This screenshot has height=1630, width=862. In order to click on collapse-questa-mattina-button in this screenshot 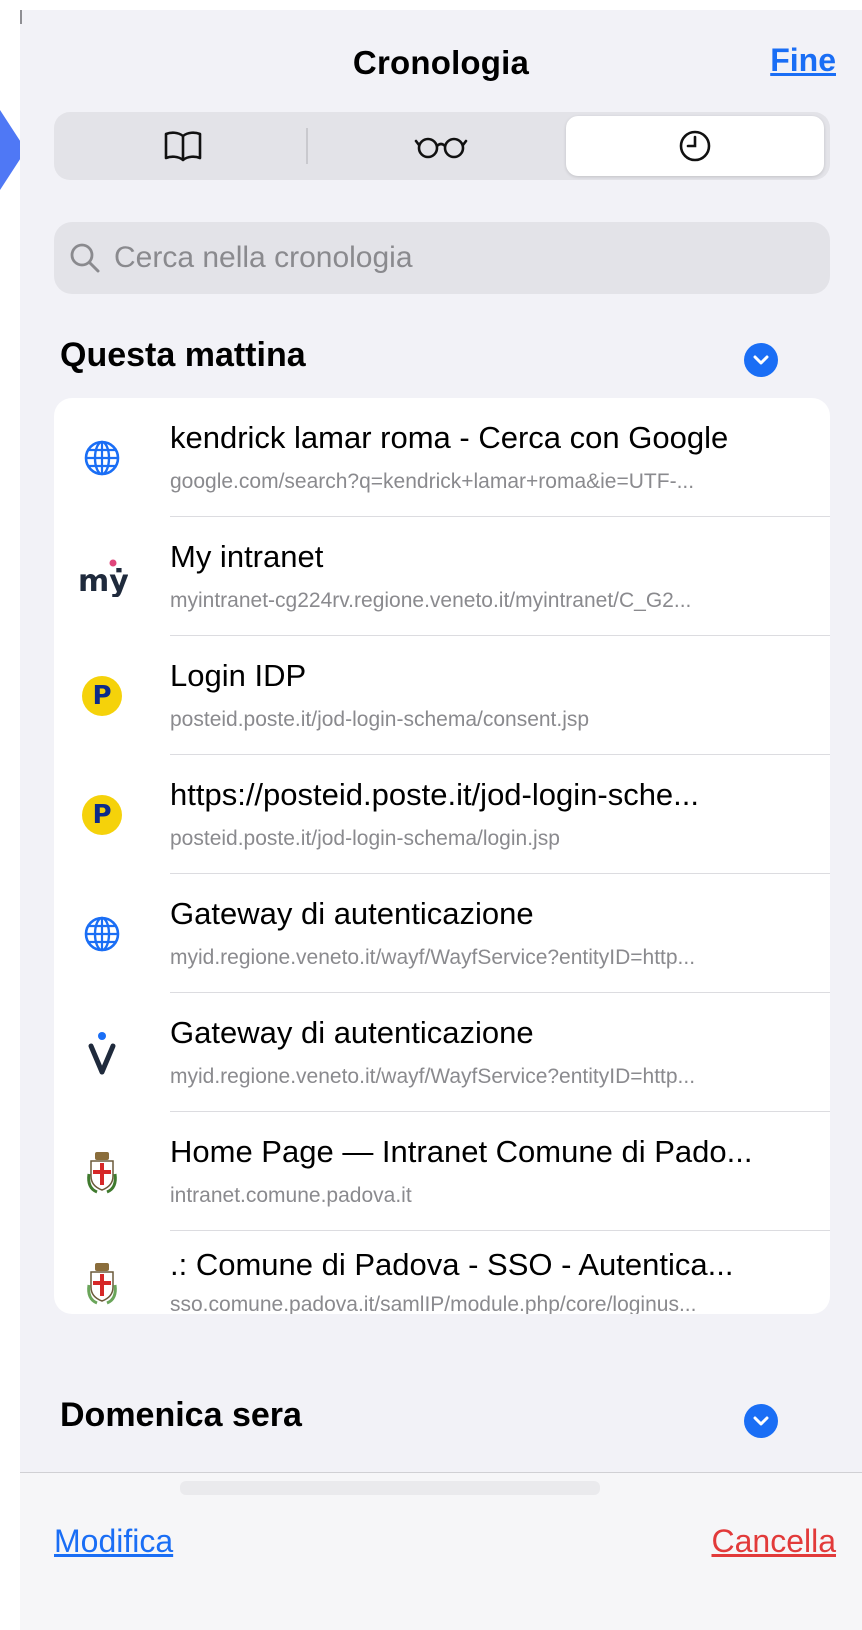, I will do `click(761, 360)`.